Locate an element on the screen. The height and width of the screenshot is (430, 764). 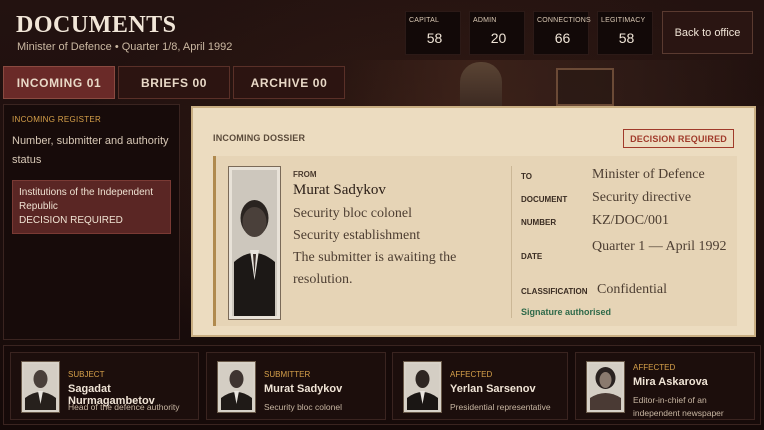
register-item-title: Institutions of the Independent Republic is located at coordinates (86, 199).